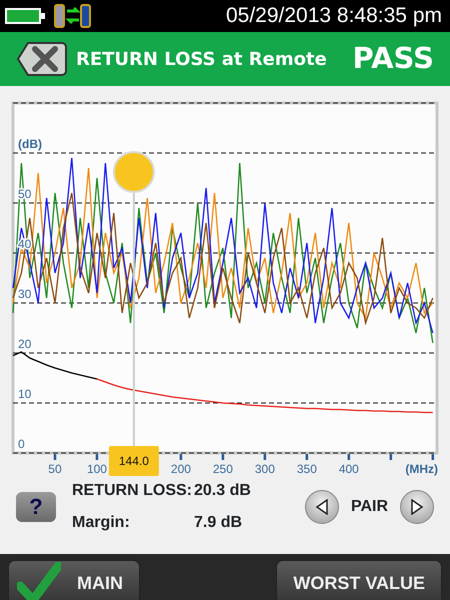 The height and width of the screenshot is (600, 450). Describe the element at coordinates (25, 294) in the screenshot. I see `axis-label: 30` at that location.